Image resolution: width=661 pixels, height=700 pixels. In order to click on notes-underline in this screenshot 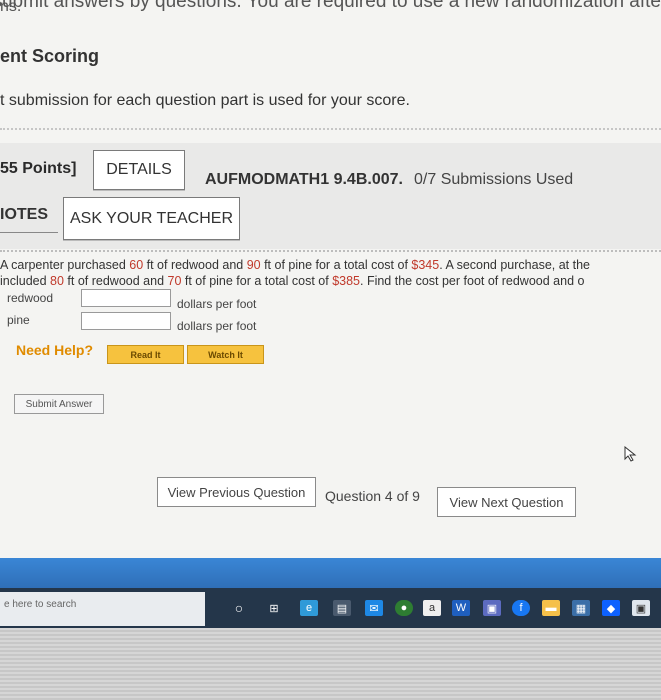, I will do `click(29, 232)`.